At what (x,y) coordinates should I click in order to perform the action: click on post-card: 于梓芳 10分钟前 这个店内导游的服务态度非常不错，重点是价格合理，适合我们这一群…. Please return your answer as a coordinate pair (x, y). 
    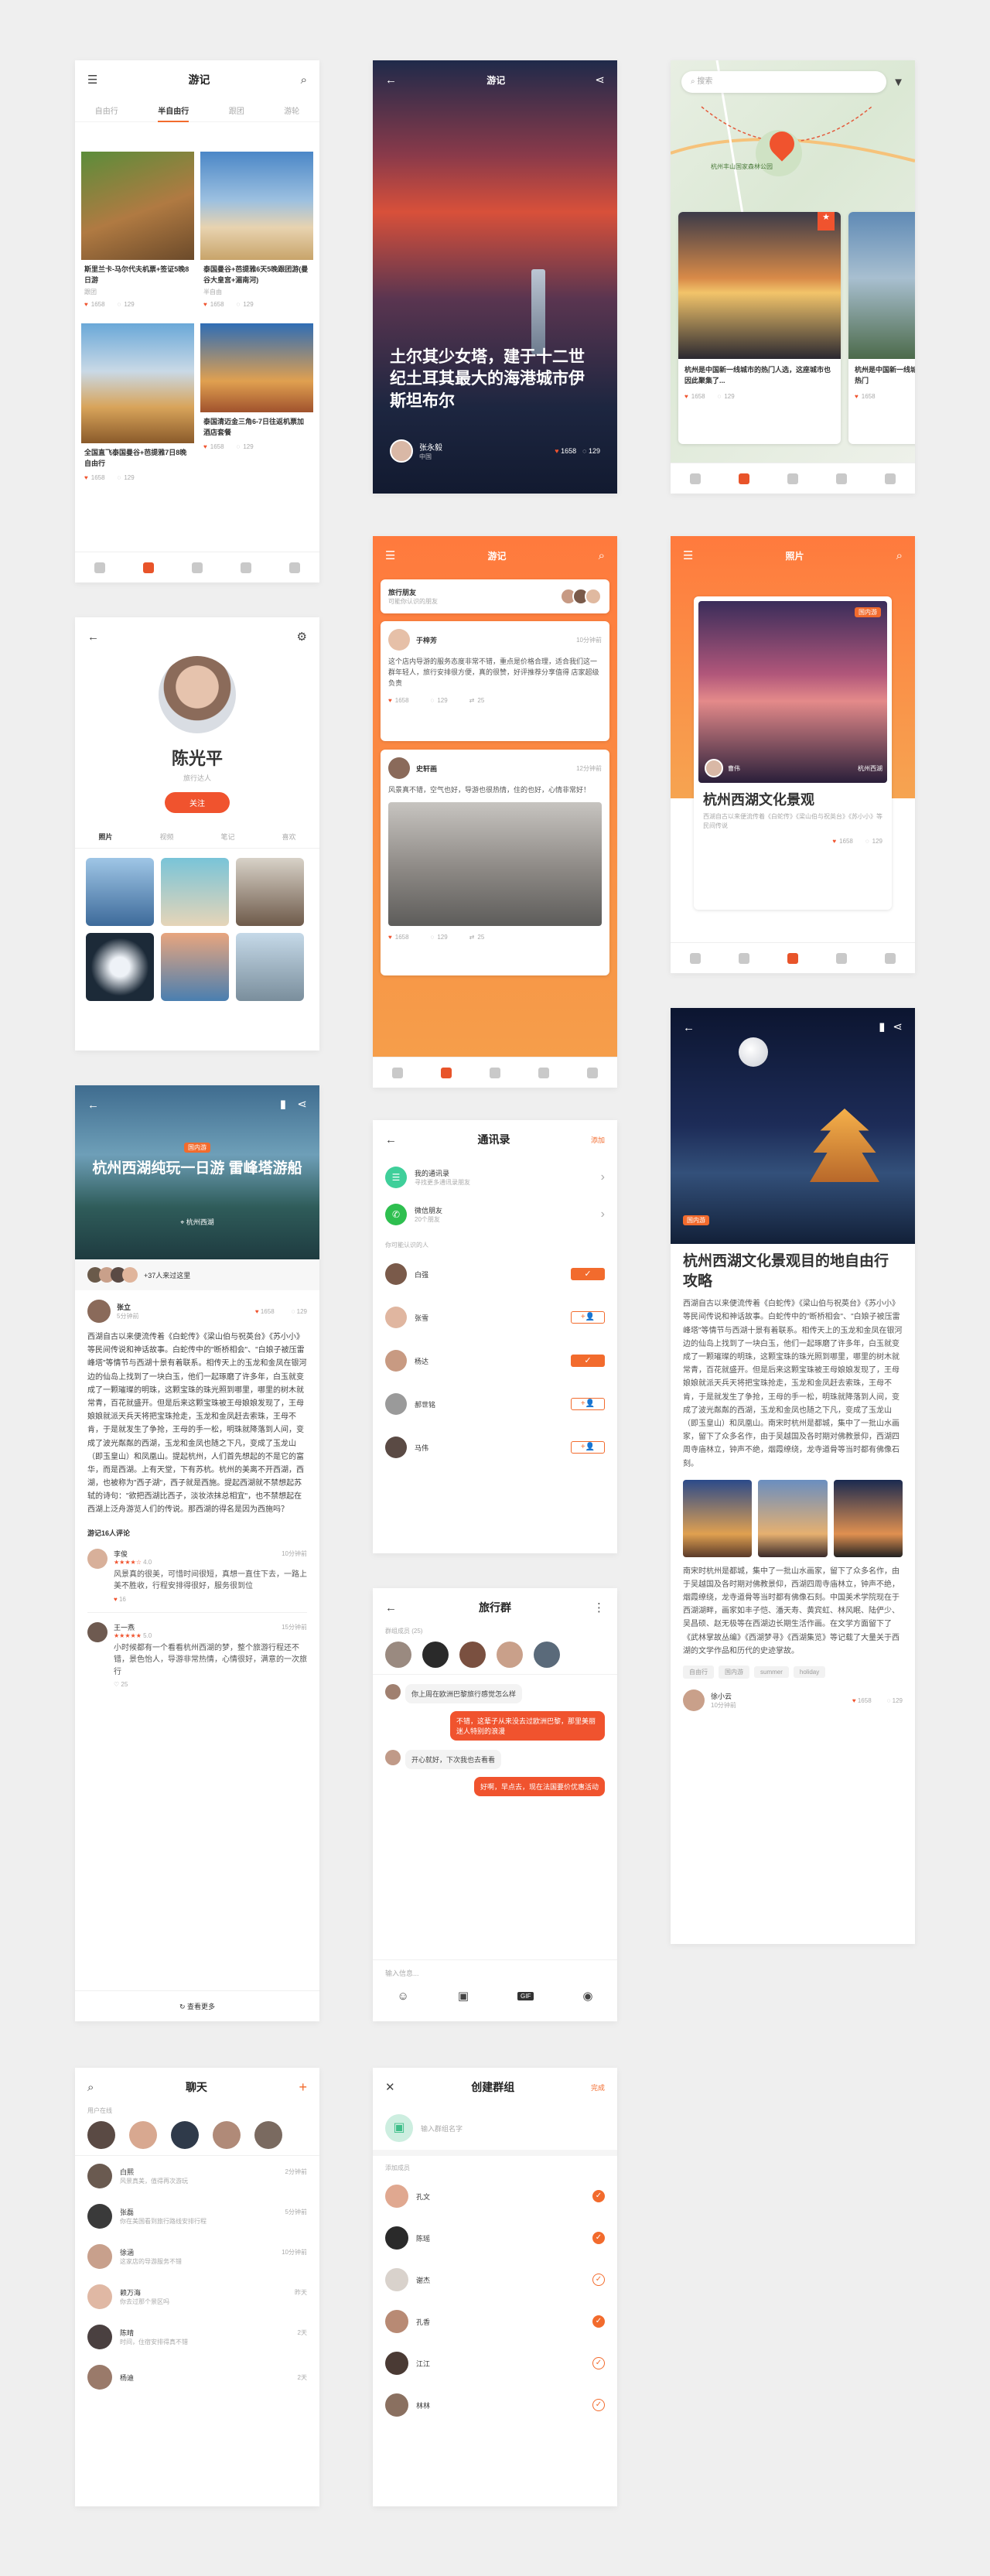
    Looking at the image, I should click on (495, 681).